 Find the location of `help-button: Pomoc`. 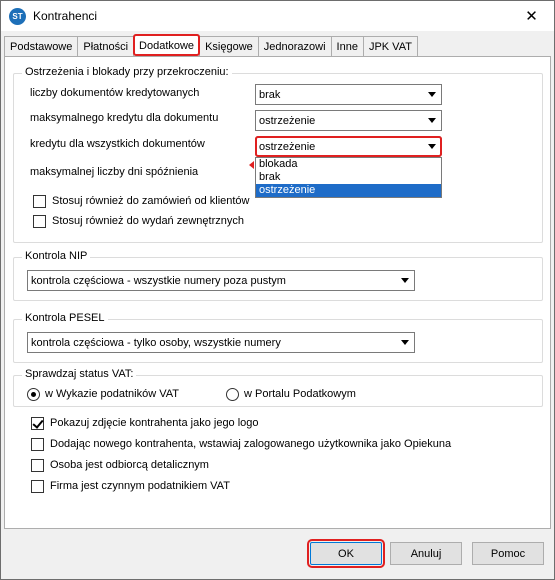

help-button: Pomoc is located at coordinates (508, 553).